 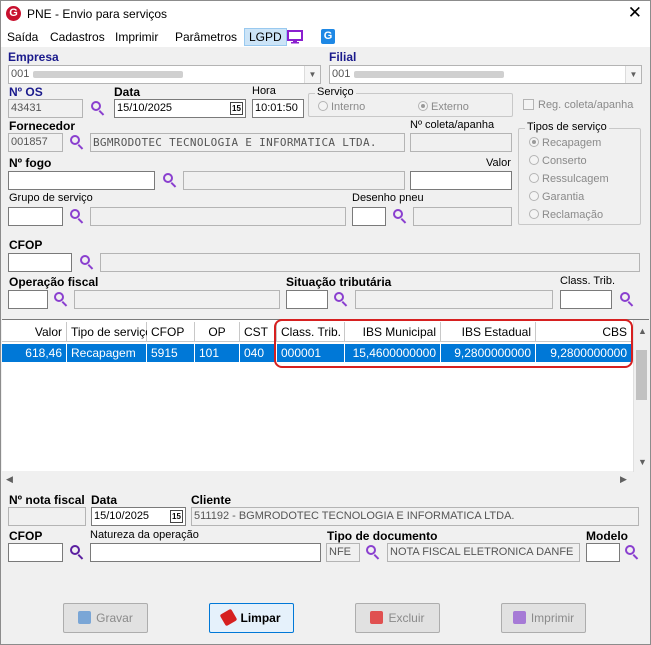 I want to click on radio-interno: Interno, so click(x=341, y=107).